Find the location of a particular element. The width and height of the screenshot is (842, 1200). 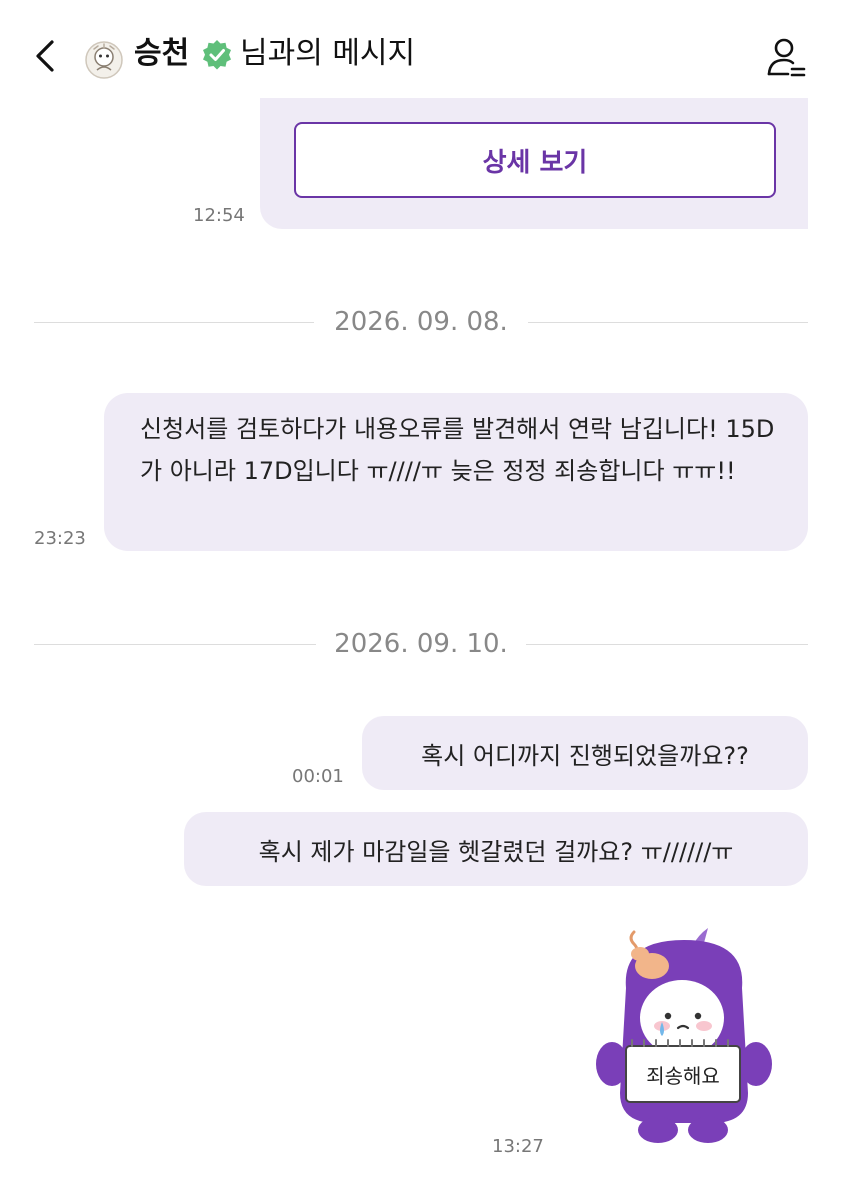

message-text: 혹시 제가 마감일을 헷갈렸던 걸까요? ㅠ//////ㅠ is located at coordinates (496, 851).